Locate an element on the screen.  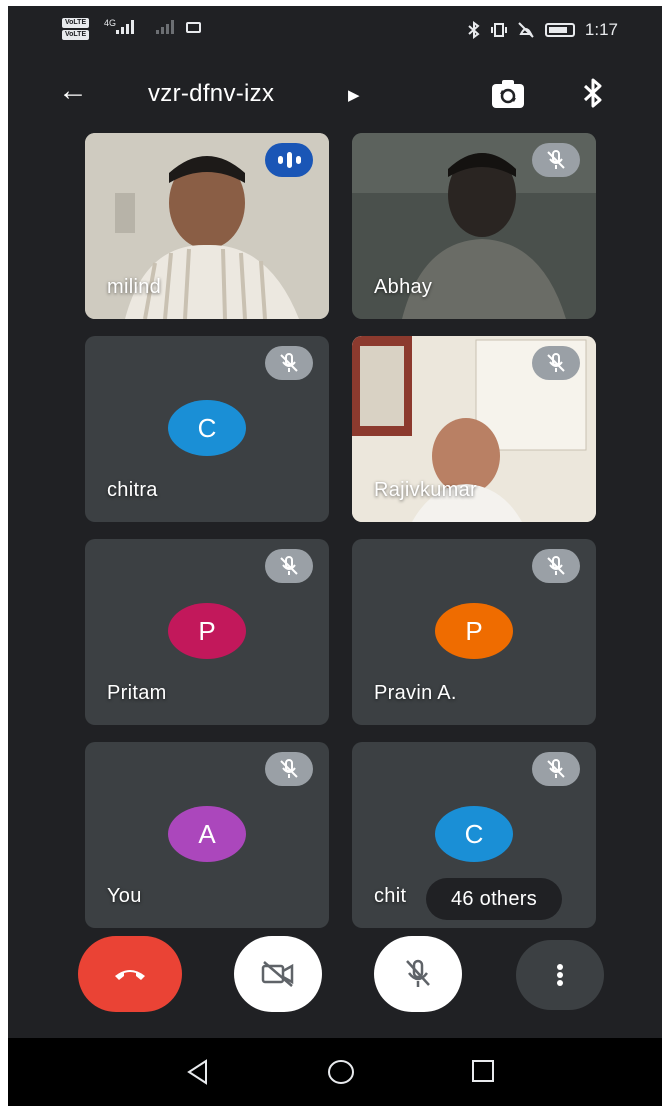
back-arrow-icon: ← is located at coordinates (73, 91).